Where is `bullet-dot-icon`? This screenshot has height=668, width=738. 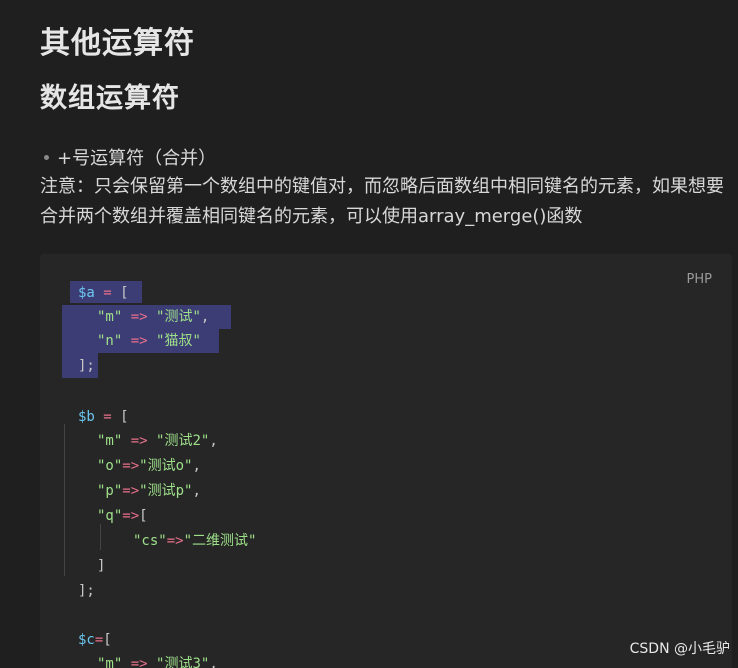
bullet-dot-icon is located at coordinates (46, 157).